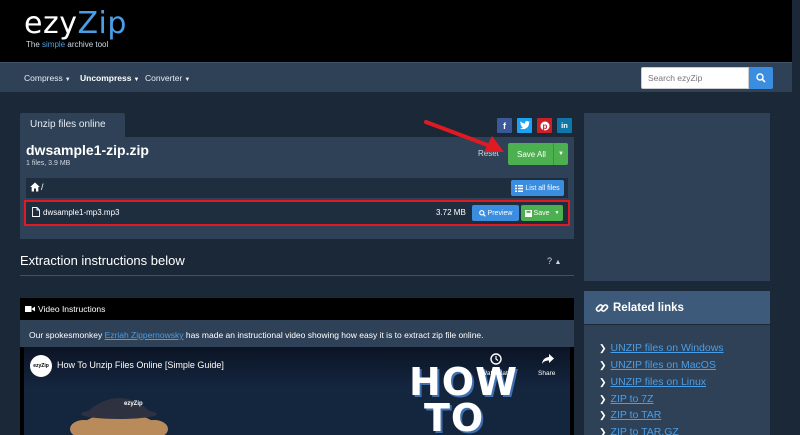  What do you see at coordinates (495, 213) in the screenshot?
I see `preview-button: Preview` at bounding box center [495, 213].